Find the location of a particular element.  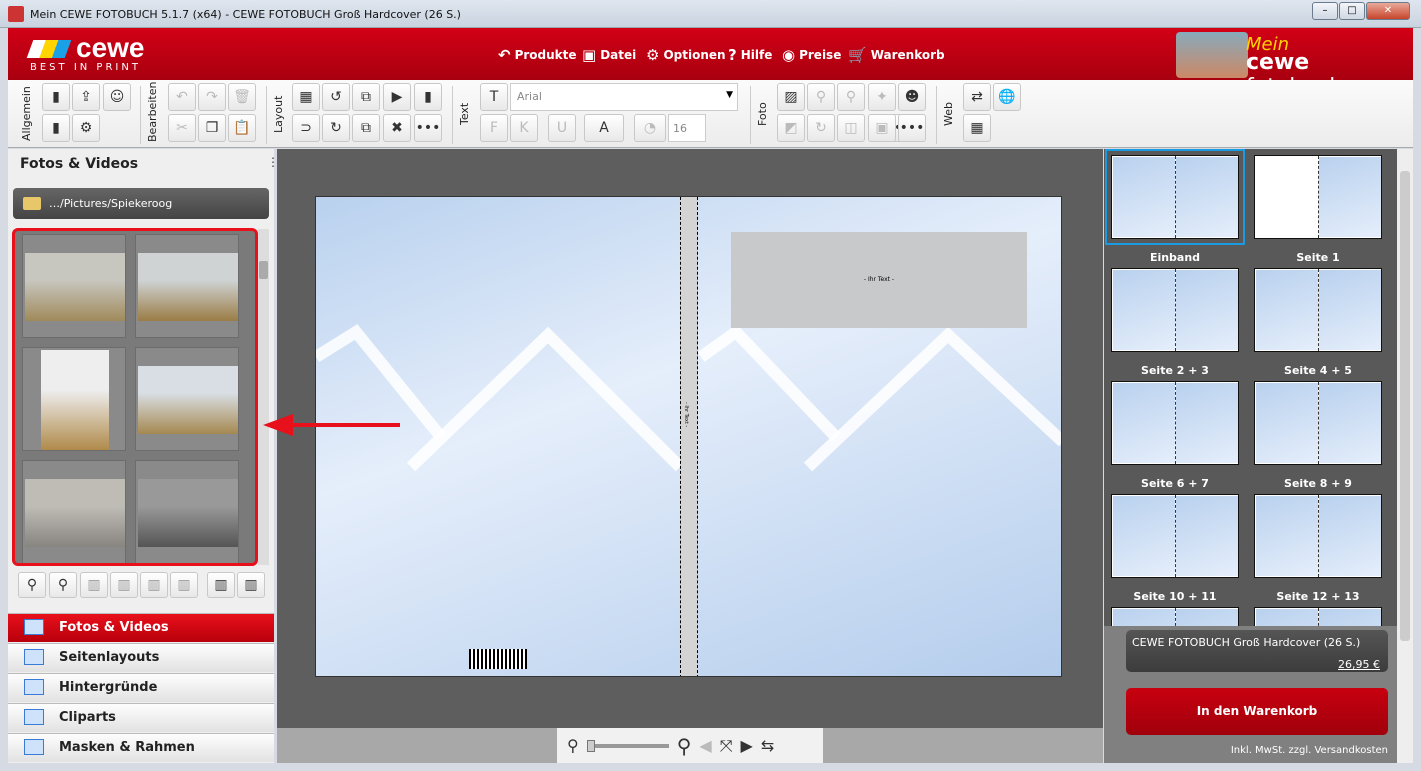

maximize-button: □ is located at coordinates (1352, 11).